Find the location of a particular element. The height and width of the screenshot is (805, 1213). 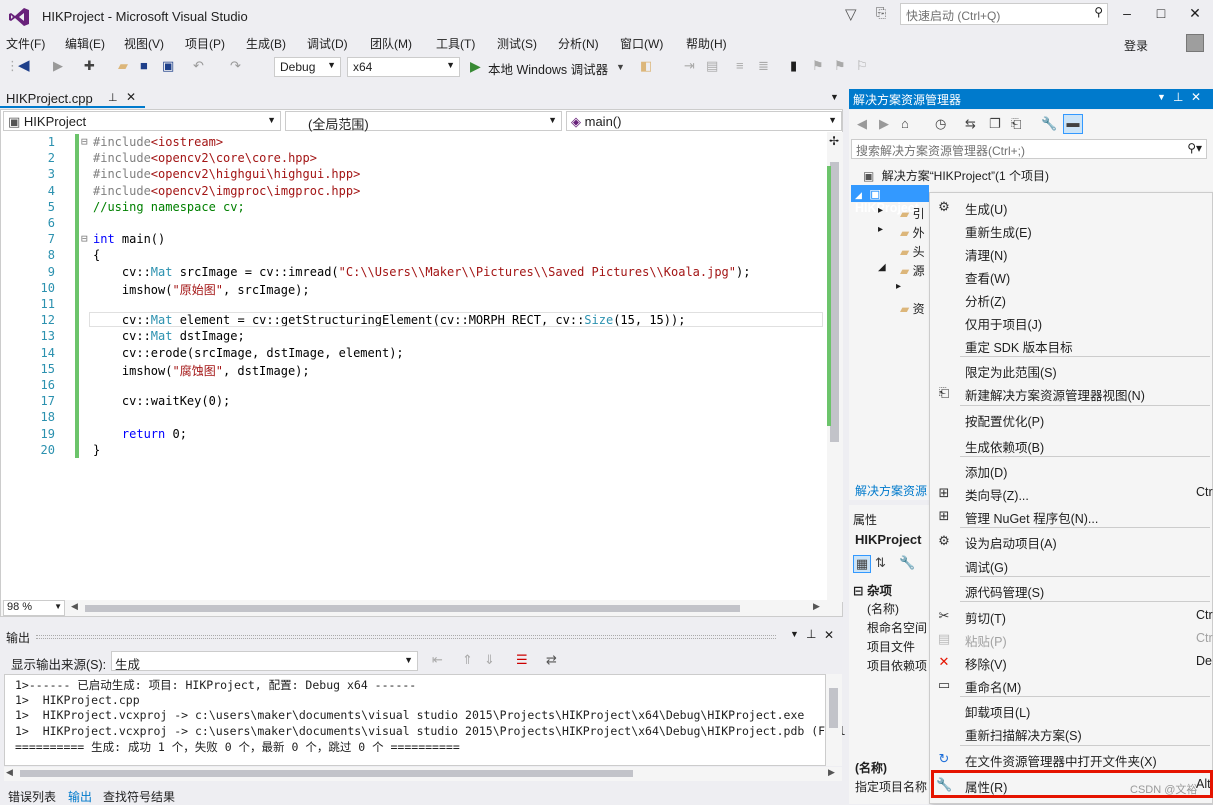

expand-arrow-icon: ▸ is located at coordinates (880, 210).